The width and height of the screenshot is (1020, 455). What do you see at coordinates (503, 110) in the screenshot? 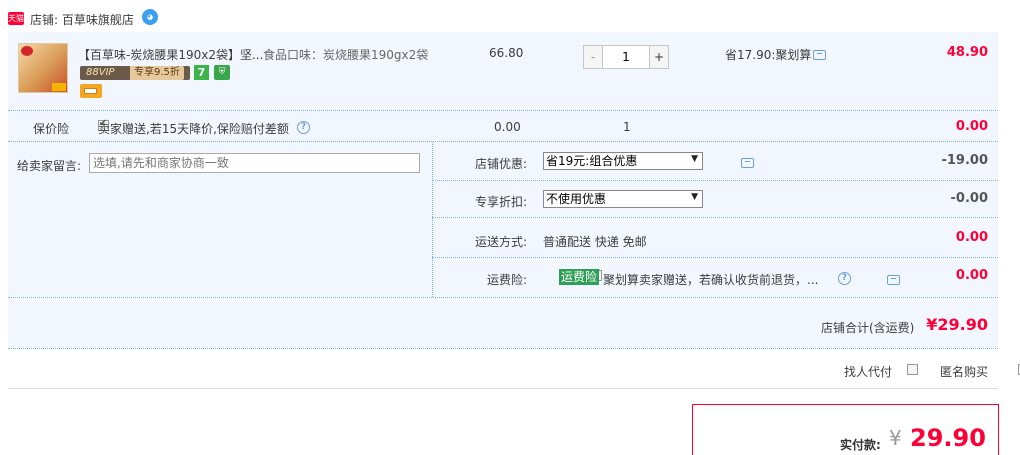
I see `item-divider` at bounding box center [503, 110].